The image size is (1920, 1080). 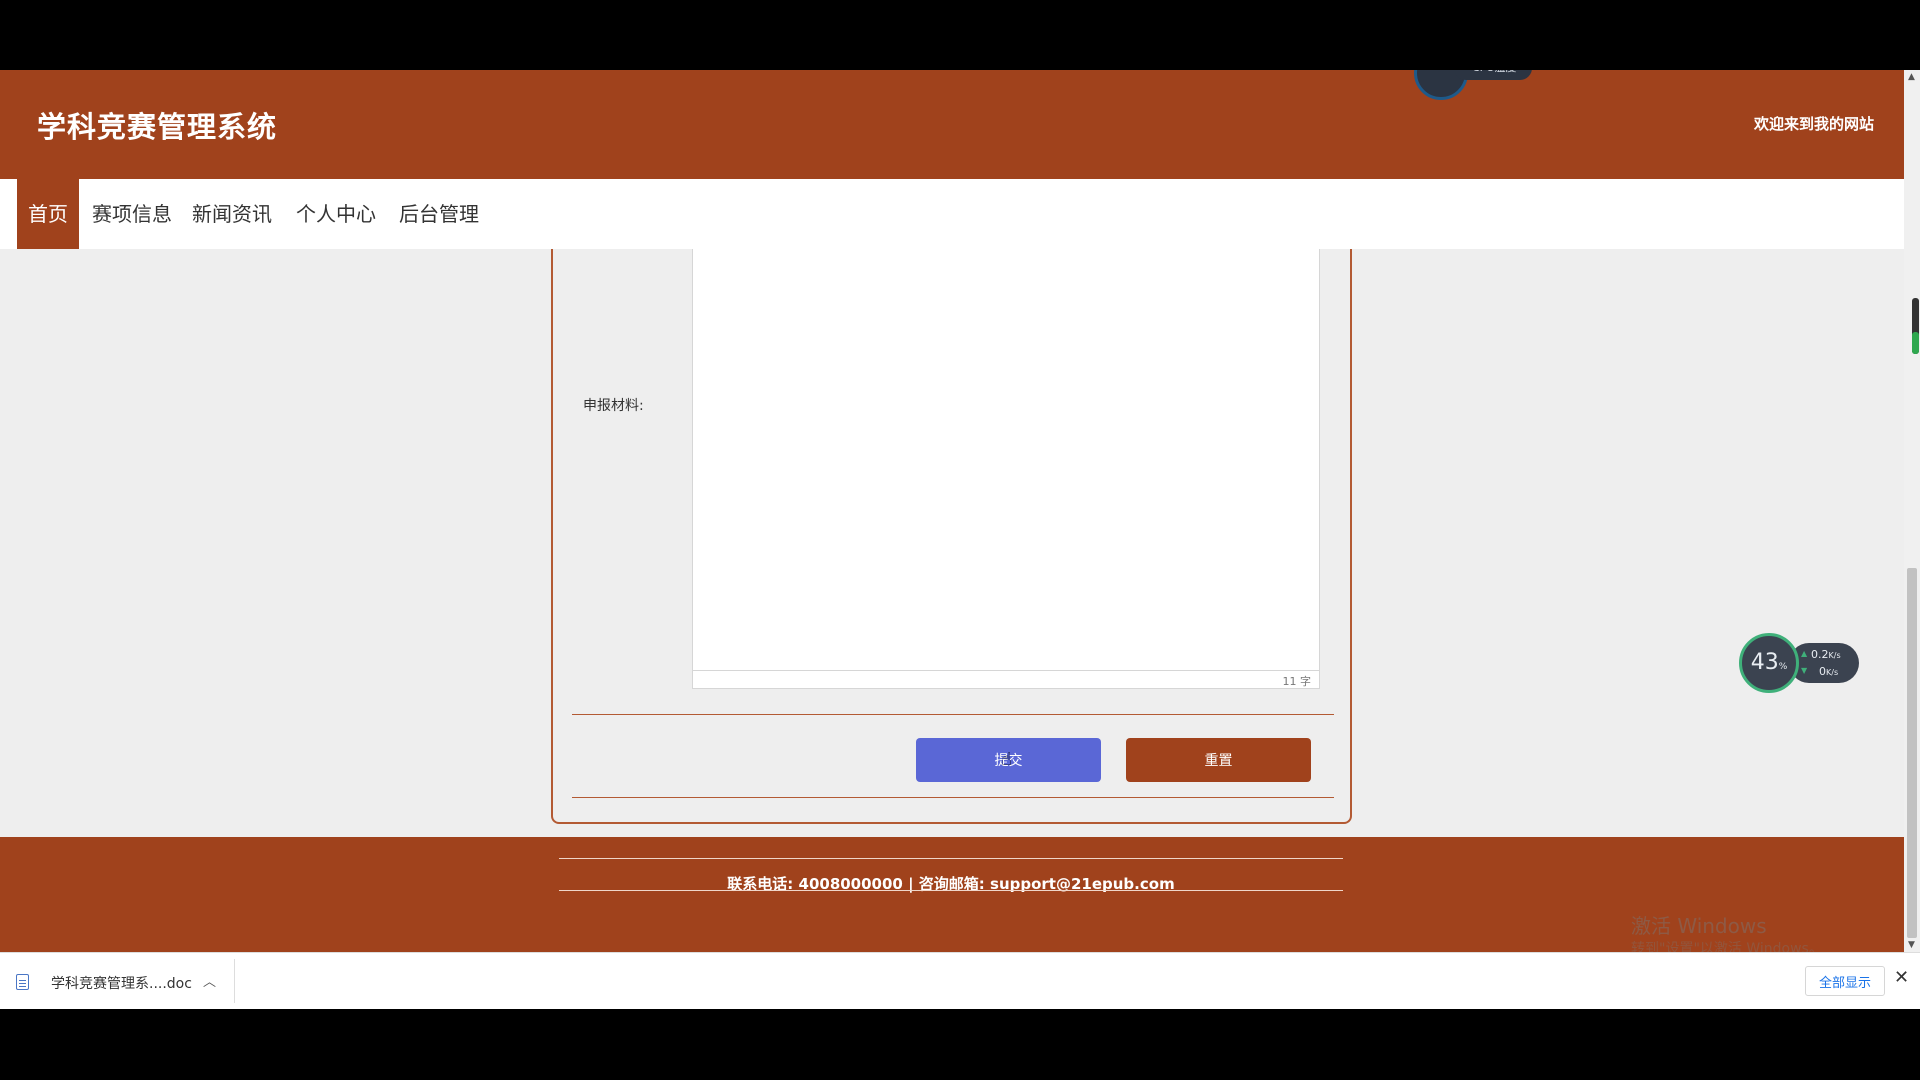 I want to click on main-nav: 首页 赛项信息 新闻资讯 个人中心 后台管理, so click(x=952, y=214).